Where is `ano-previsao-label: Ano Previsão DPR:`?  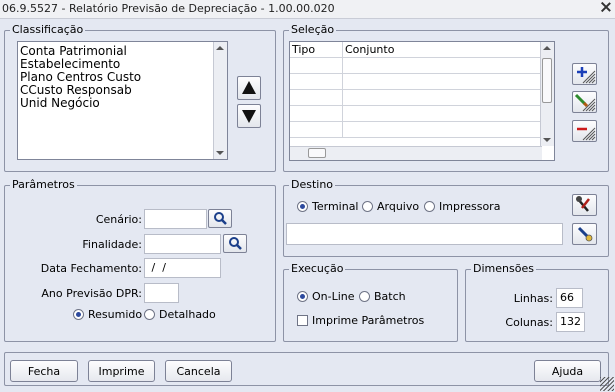
ano-previsao-label: Ano Previsão DPR: is located at coordinates (91, 293).